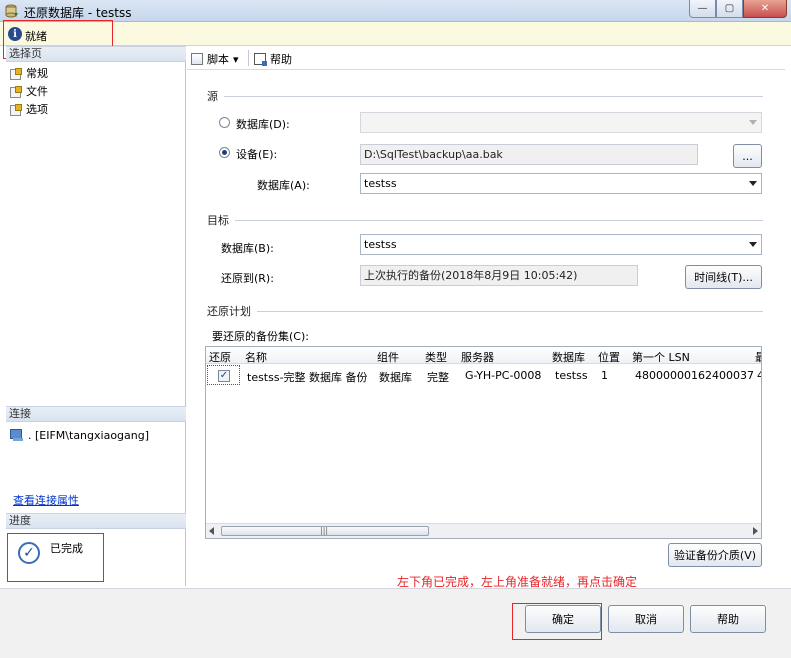  I want to click on close-icon: ✕, so click(765, 8).